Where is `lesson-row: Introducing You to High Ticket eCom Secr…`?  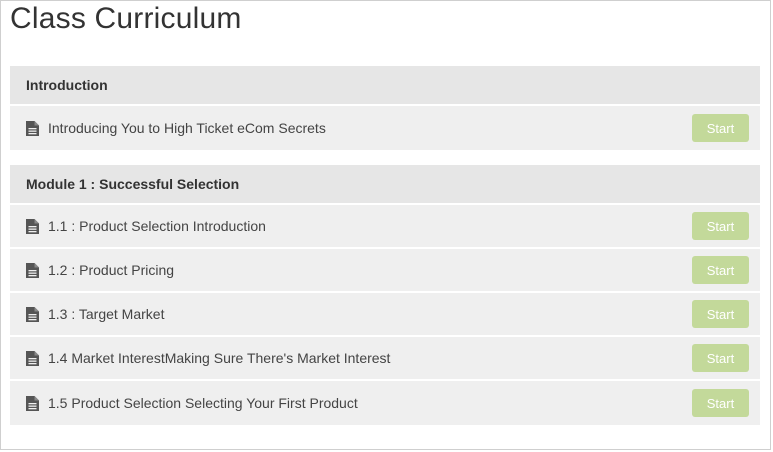 lesson-row: Introducing You to High Ticket eCom Secr… is located at coordinates (385, 128).